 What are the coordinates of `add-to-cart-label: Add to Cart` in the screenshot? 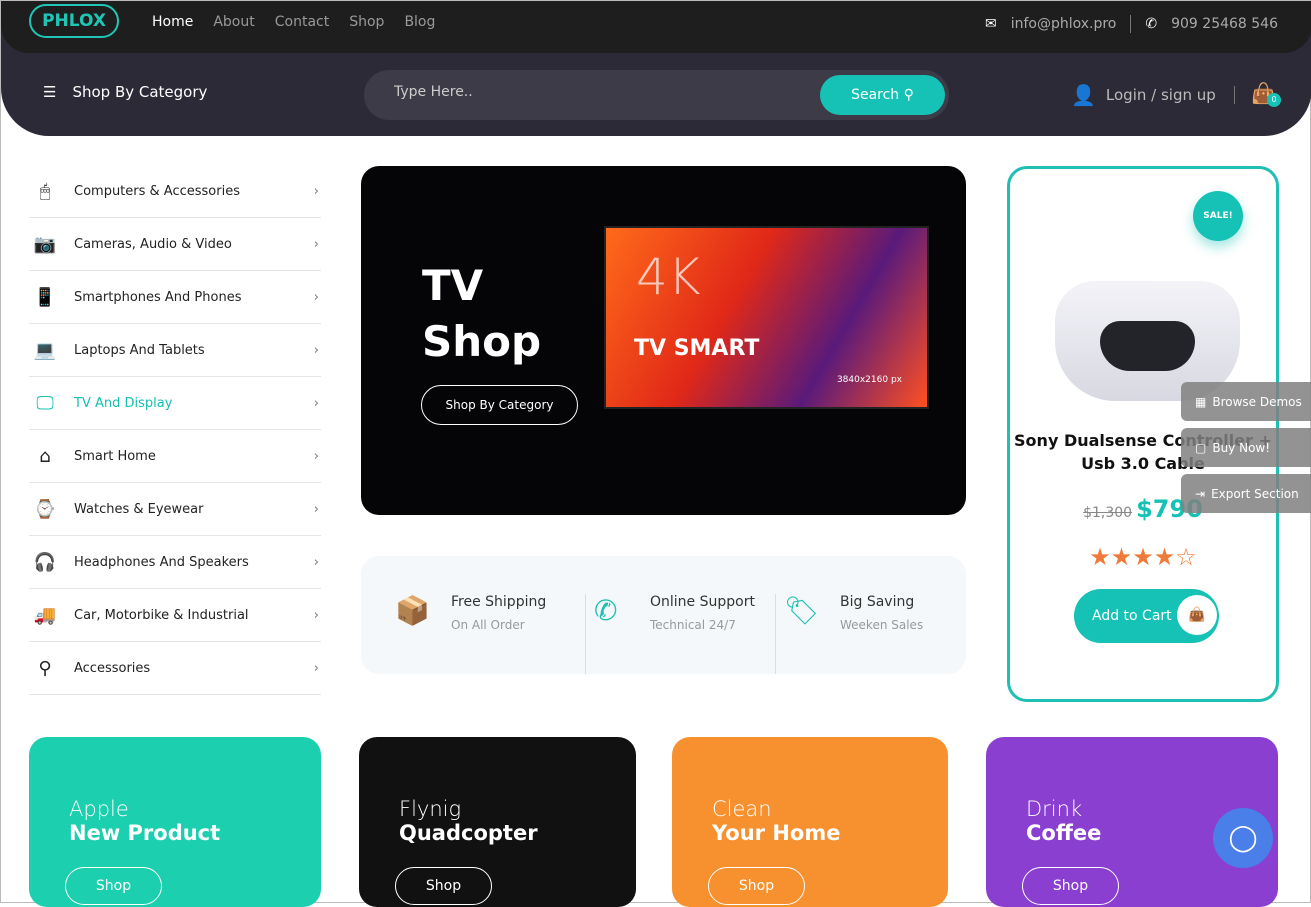 It's located at (1132, 616).